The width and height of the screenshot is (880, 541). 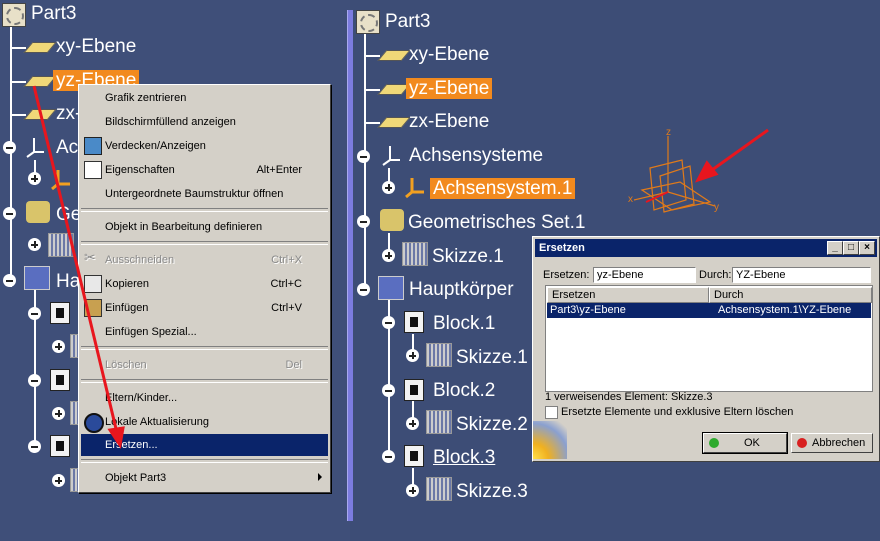 I want to click on cell-with: Achsensystem.1\YZ-Ebene, so click(x=785, y=310).